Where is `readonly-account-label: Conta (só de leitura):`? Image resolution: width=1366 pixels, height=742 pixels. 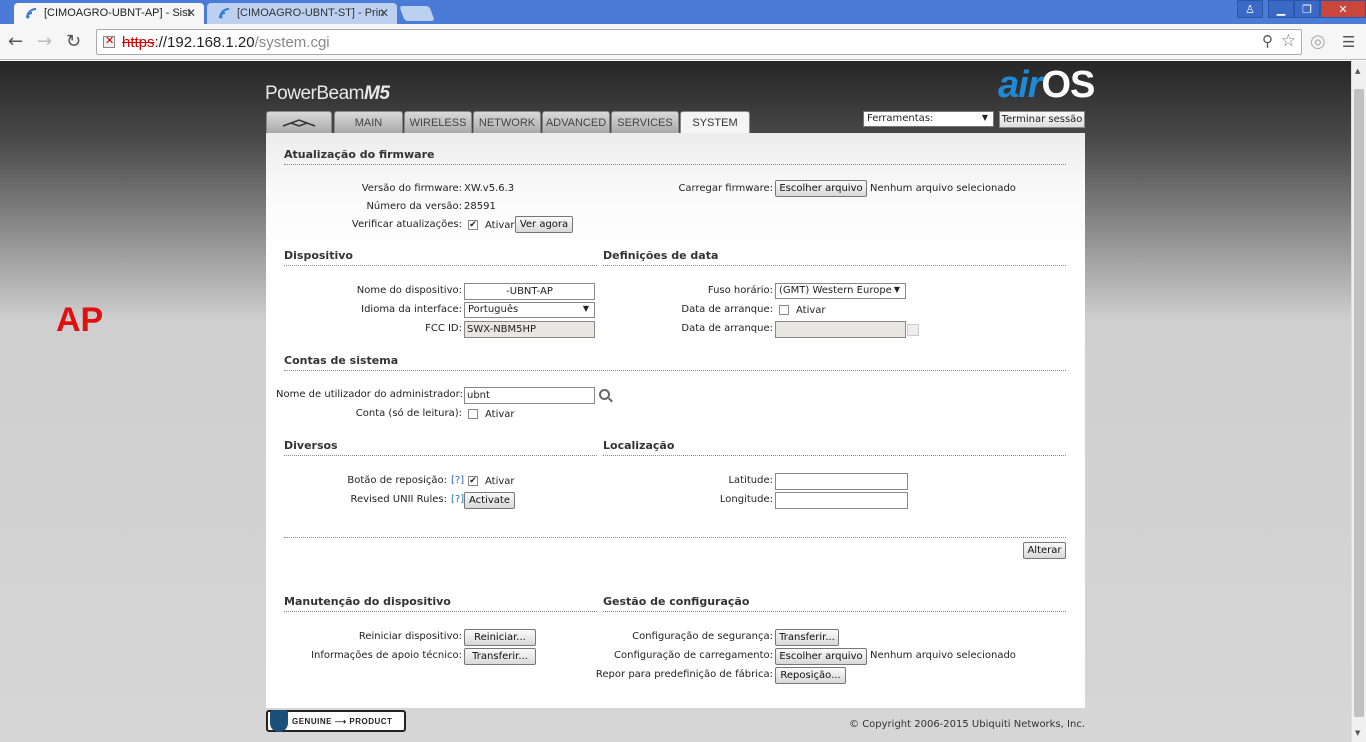 readonly-account-label: Conta (só de leitura): is located at coordinates (408, 413).